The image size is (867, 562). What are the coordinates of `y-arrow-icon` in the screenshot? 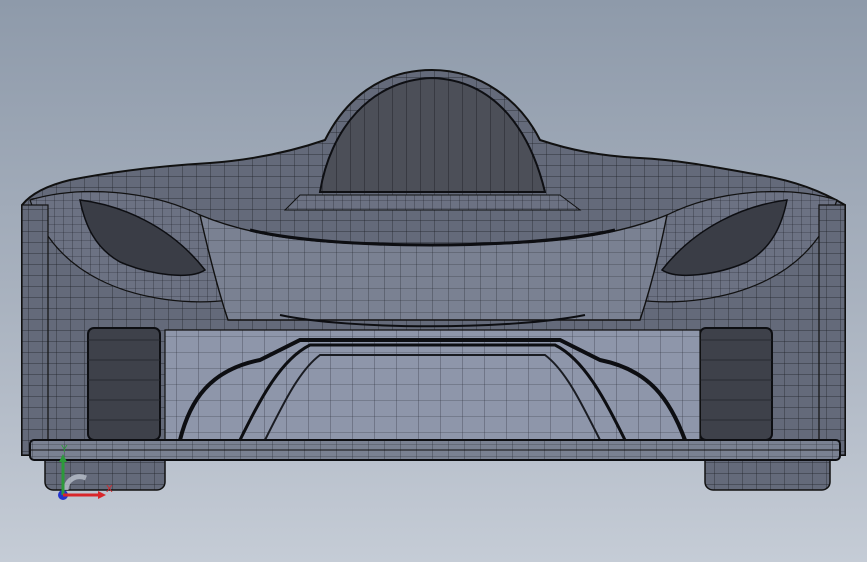 It's located at (63, 458).